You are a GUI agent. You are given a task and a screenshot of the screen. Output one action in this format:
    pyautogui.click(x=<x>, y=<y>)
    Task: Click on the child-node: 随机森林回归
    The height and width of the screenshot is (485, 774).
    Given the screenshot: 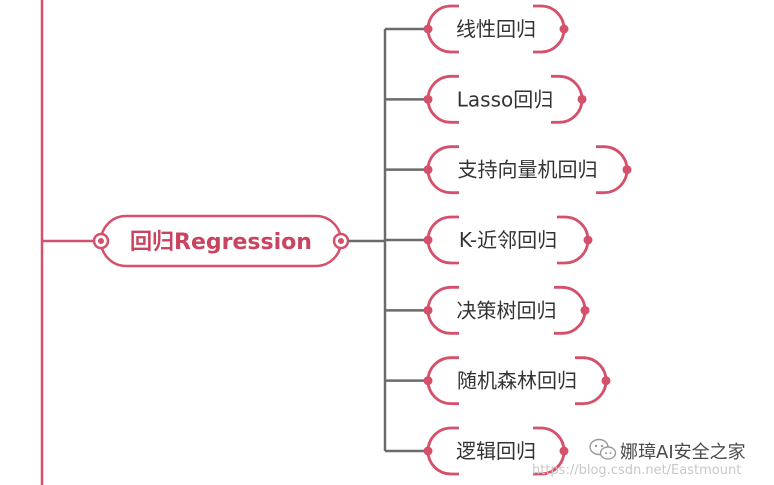 What is the action you would take?
    pyautogui.click(x=498, y=381)
    